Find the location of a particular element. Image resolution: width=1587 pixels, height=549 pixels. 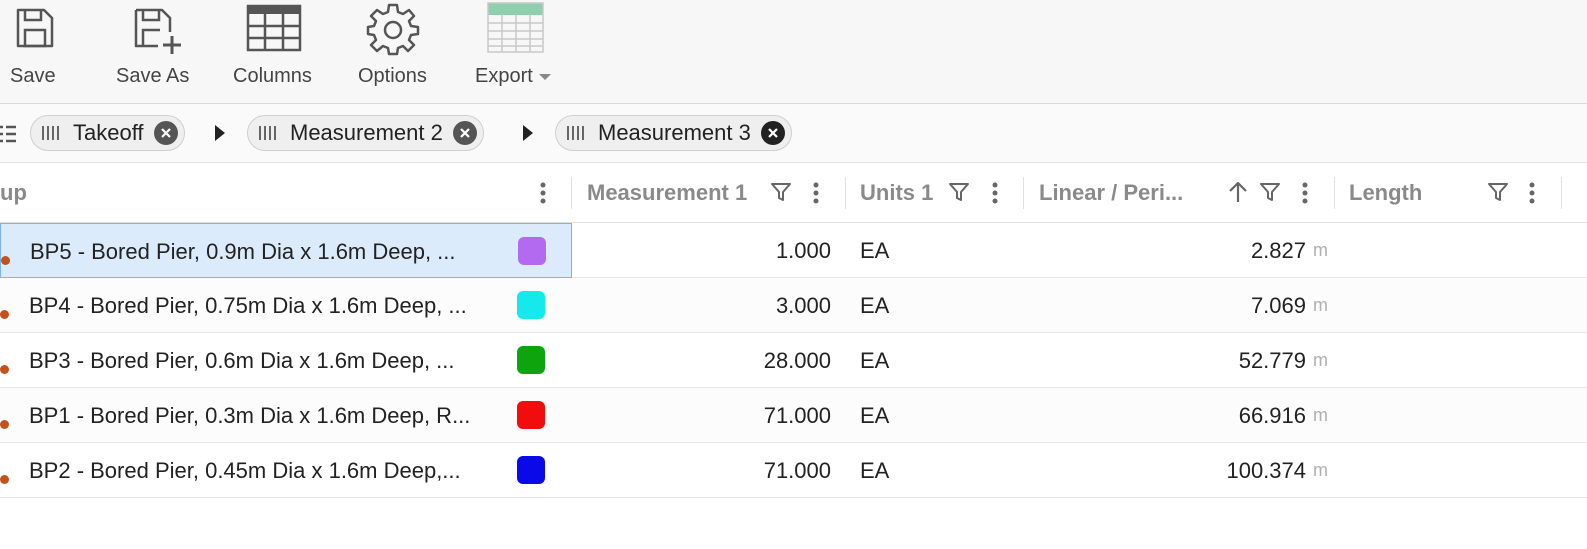

sort-ascending-icon is located at coordinates (1238, 192).